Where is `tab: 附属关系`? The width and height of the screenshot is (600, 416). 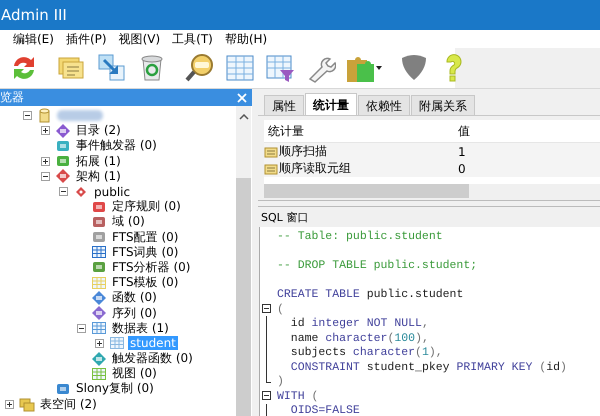 tab: 附属关系 is located at coordinates (443, 105).